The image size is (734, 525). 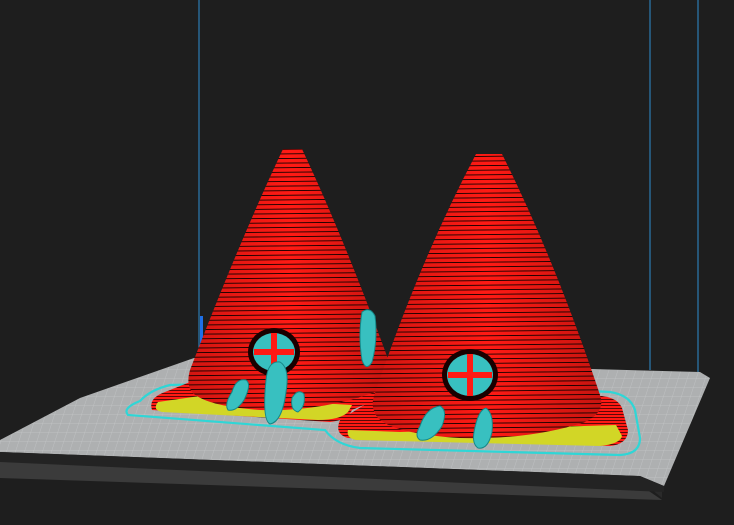 What do you see at coordinates (470, 375) in the screenshot?
I see `cone-right-window` at bounding box center [470, 375].